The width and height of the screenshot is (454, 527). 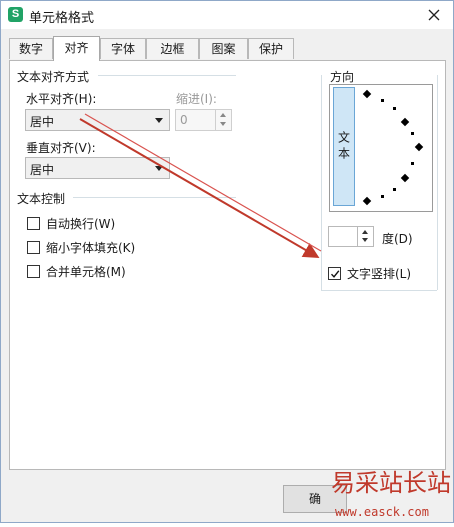 I want to click on text-alignment-group-title: 文本对齐方式, so click(x=53, y=77).